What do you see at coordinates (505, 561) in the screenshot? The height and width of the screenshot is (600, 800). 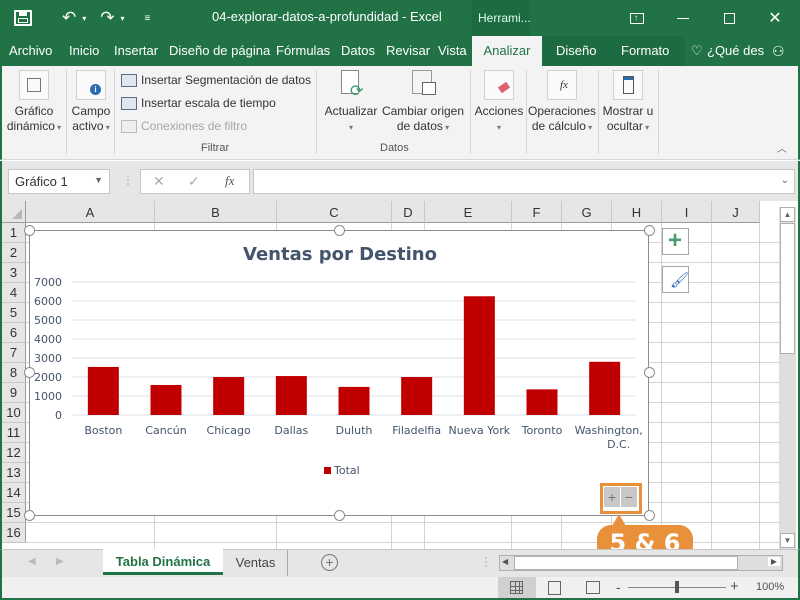 I see `scroll-left-icon: ◀` at bounding box center [505, 561].